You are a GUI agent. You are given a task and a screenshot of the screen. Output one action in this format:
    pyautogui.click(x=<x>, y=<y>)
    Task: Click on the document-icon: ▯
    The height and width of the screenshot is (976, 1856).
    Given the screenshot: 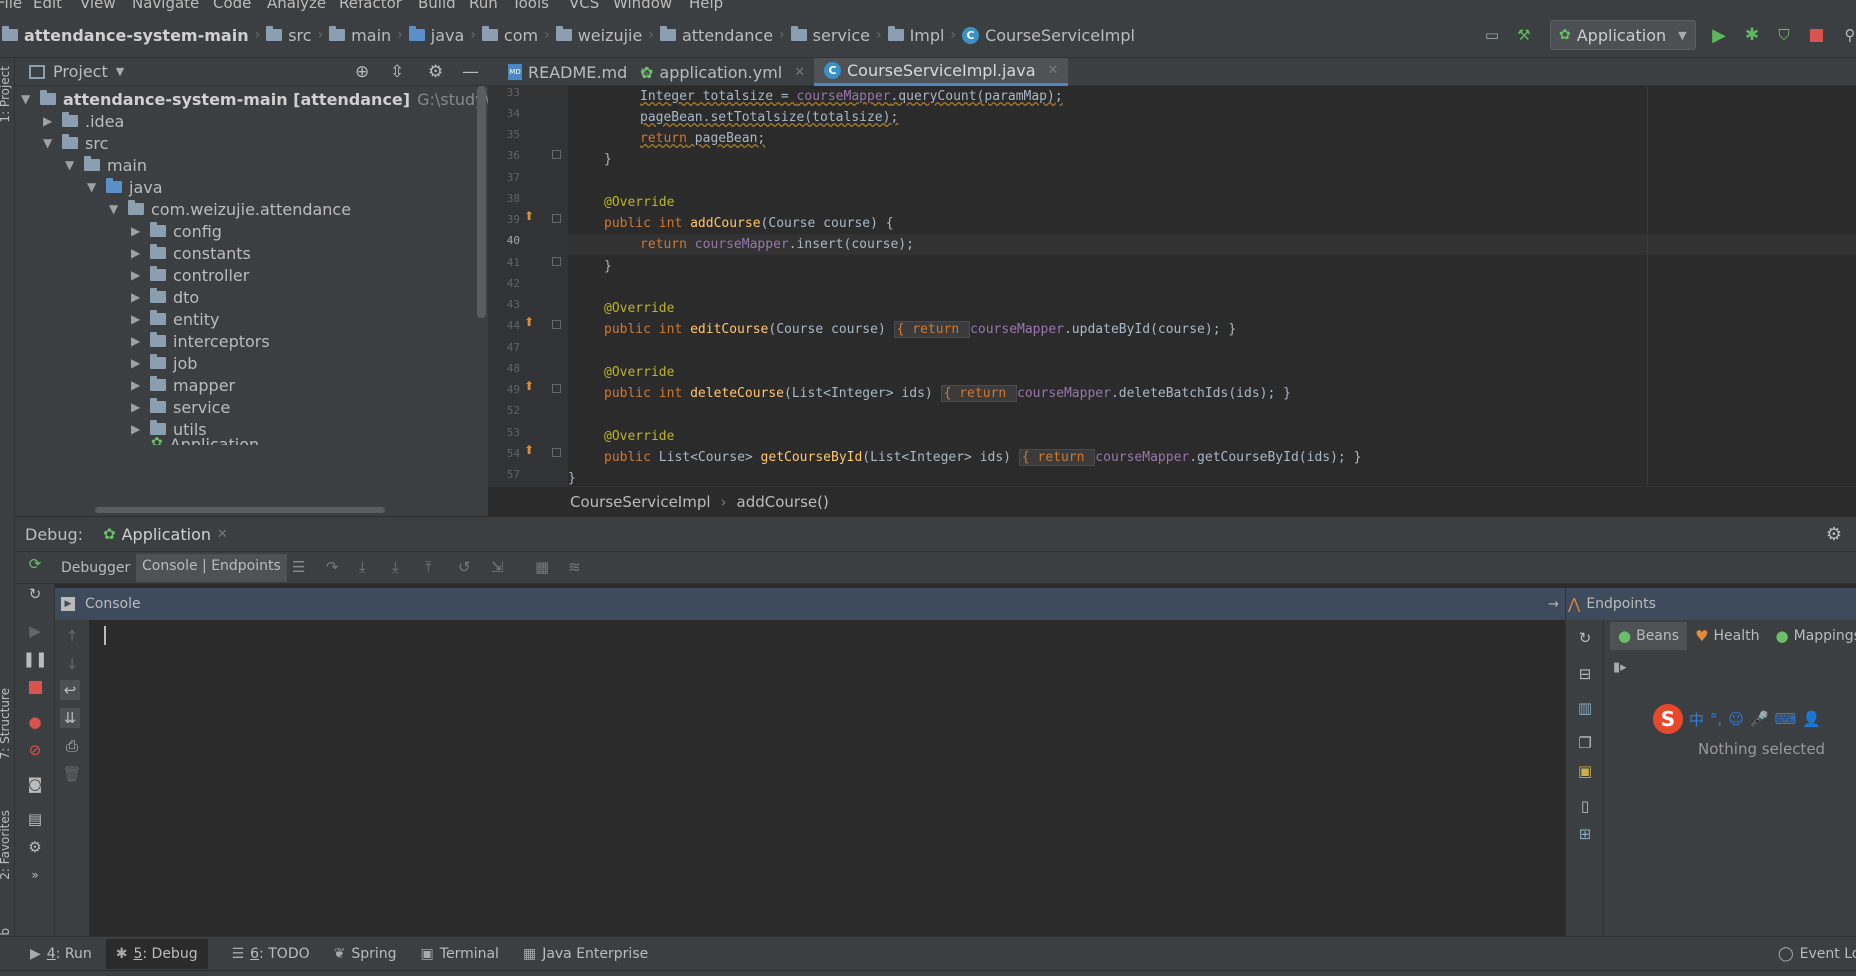 What is the action you would take?
    pyautogui.click(x=1585, y=806)
    